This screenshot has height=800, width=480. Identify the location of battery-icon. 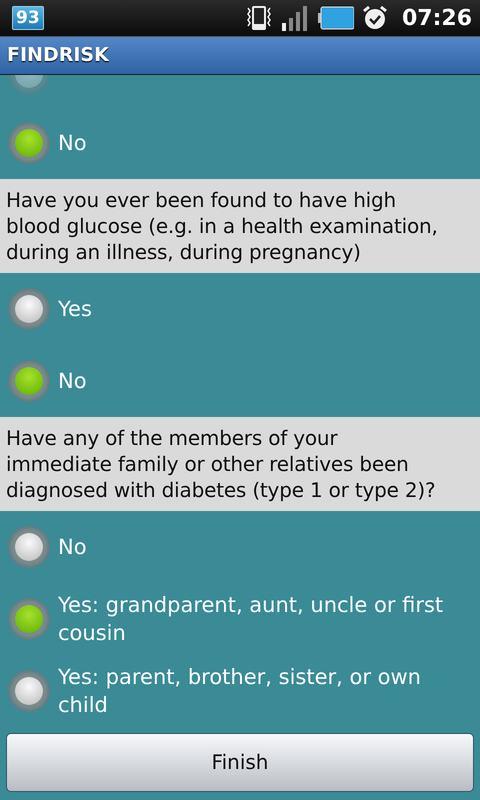
(336, 18).